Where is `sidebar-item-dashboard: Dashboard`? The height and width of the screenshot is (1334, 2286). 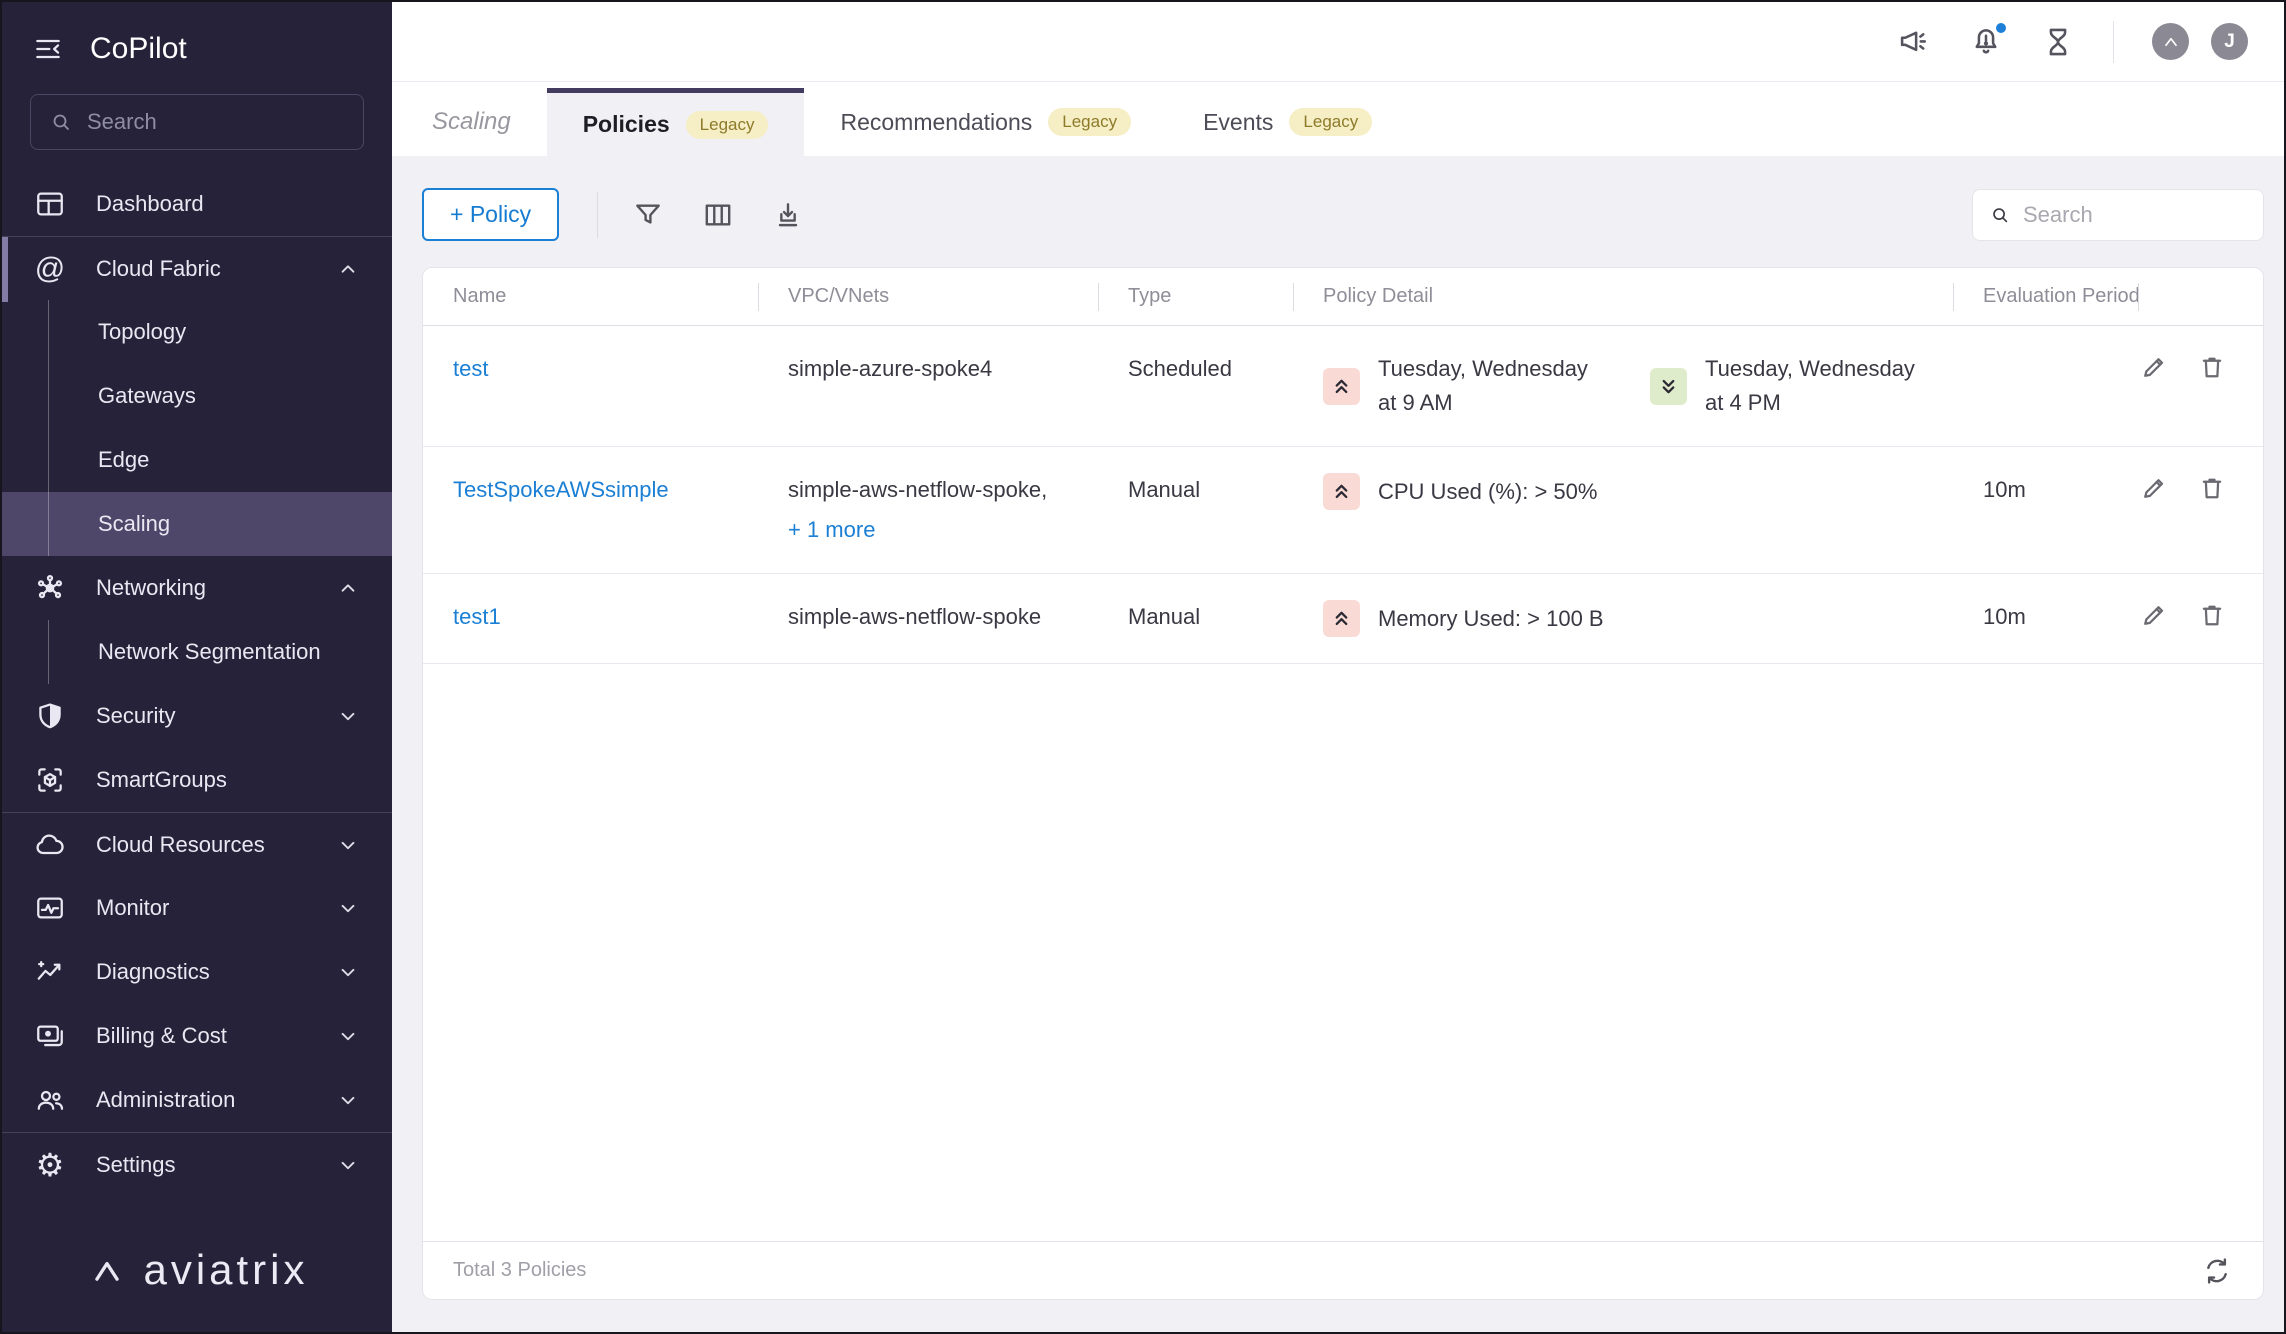
sidebar-item-dashboard: Dashboard is located at coordinates (197, 204).